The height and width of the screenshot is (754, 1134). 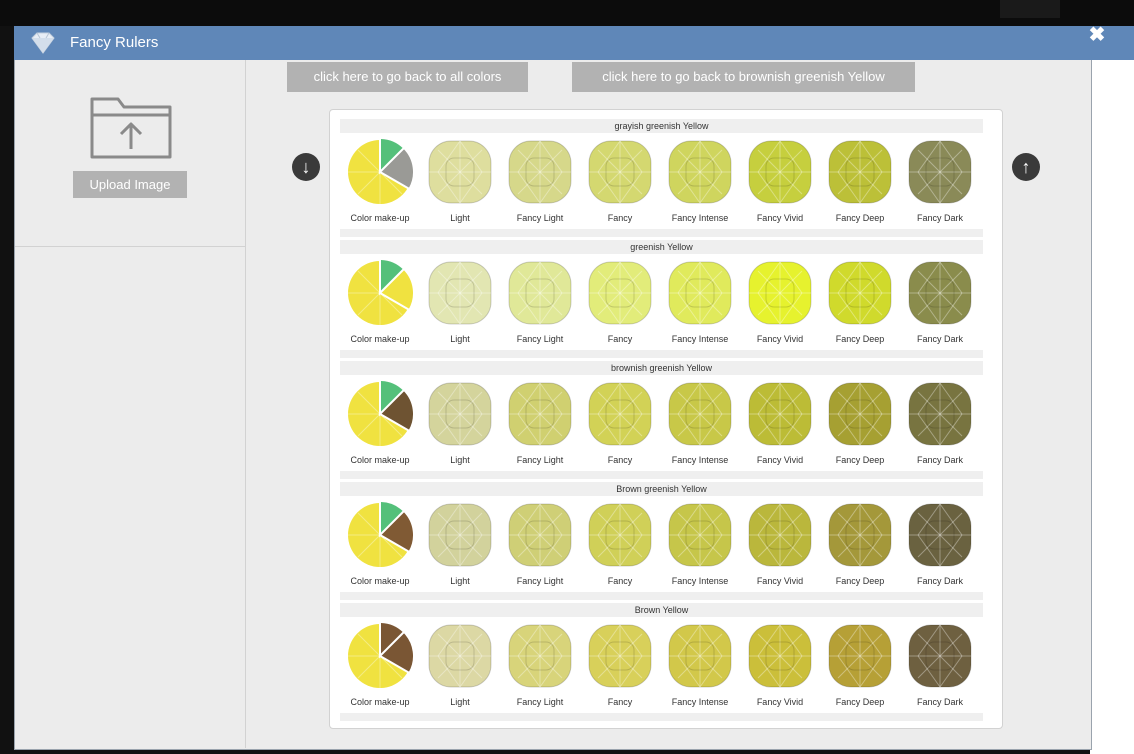 What do you see at coordinates (407, 77) in the screenshot?
I see `back-to-all-colors-button: click here to go back to all colors` at bounding box center [407, 77].